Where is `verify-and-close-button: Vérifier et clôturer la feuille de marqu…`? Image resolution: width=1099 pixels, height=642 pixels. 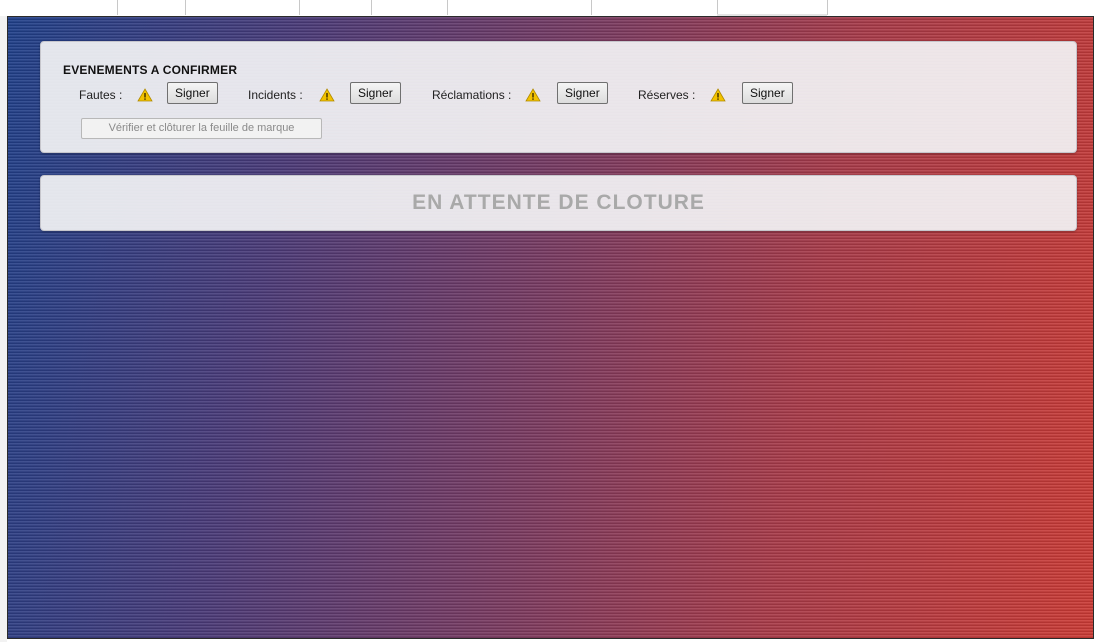
verify-and-close-button: Vérifier et clôturer la feuille de marqu… is located at coordinates (201, 128).